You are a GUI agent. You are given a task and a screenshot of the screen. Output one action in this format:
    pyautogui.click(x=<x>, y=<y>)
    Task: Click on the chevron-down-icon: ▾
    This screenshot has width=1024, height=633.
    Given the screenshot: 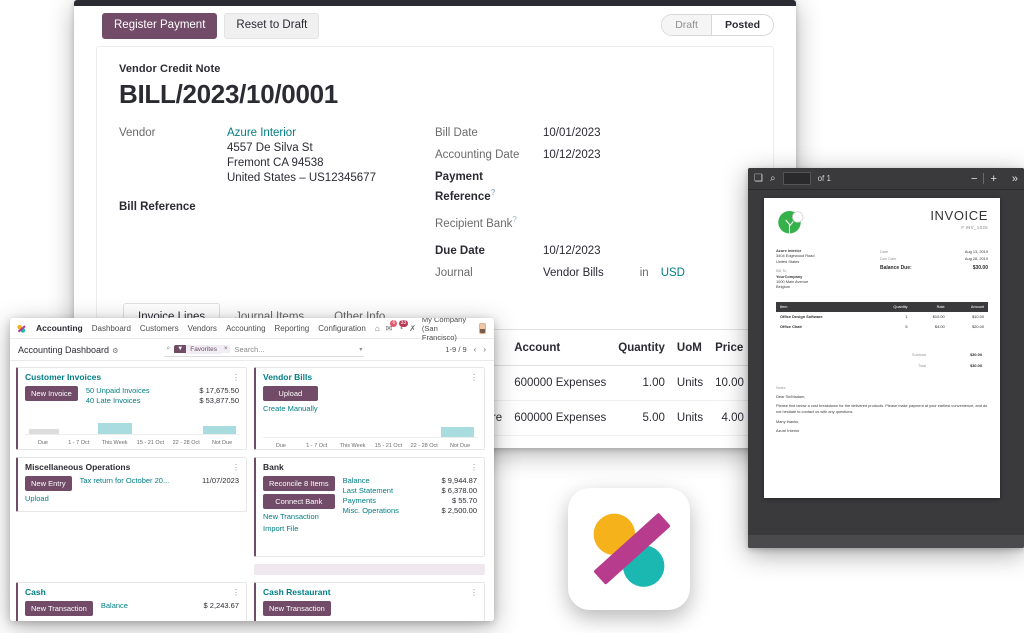 What is the action you would take?
    pyautogui.click(x=360, y=349)
    